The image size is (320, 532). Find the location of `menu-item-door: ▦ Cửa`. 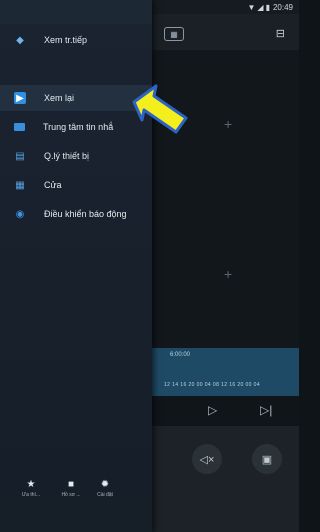

menu-item-door: ▦ Cửa is located at coordinates (76, 185).